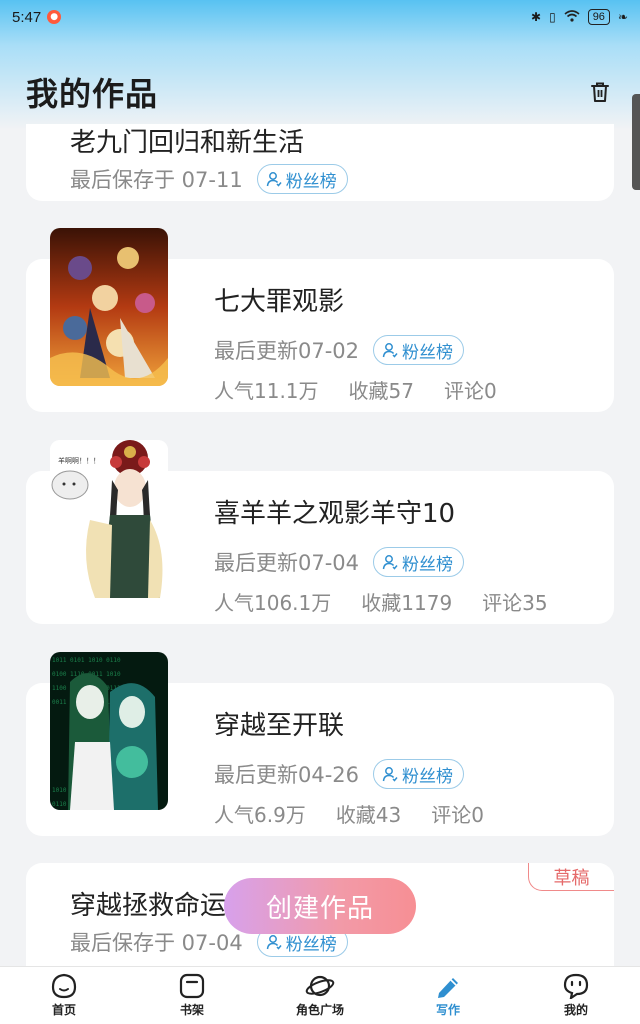  What do you see at coordinates (536, 17) in the screenshot?
I see `bluetooth-icon: ✱` at bounding box center [536, 17].